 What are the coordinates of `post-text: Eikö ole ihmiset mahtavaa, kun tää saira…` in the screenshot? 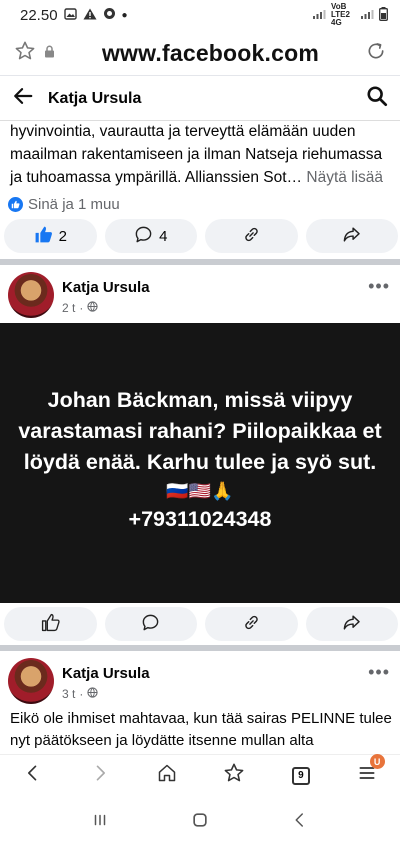 It's located at (201, 729).